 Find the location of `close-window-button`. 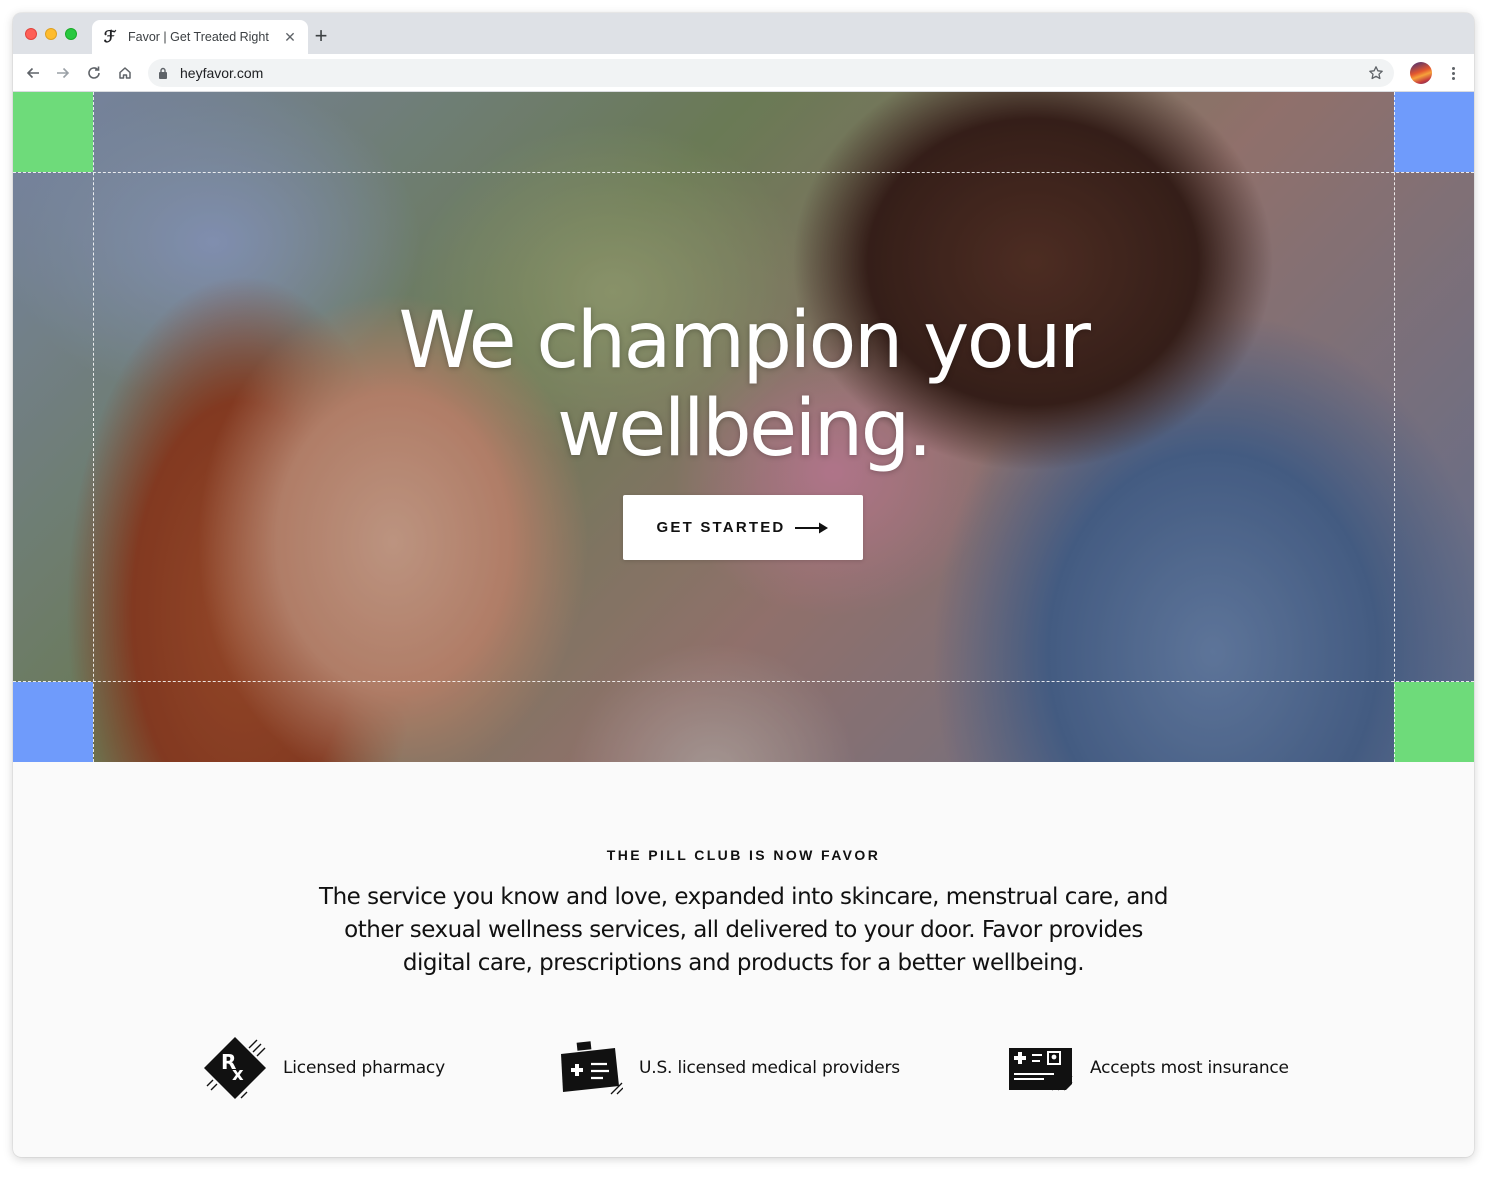

close-window-button is located at coordinates (31, 34).